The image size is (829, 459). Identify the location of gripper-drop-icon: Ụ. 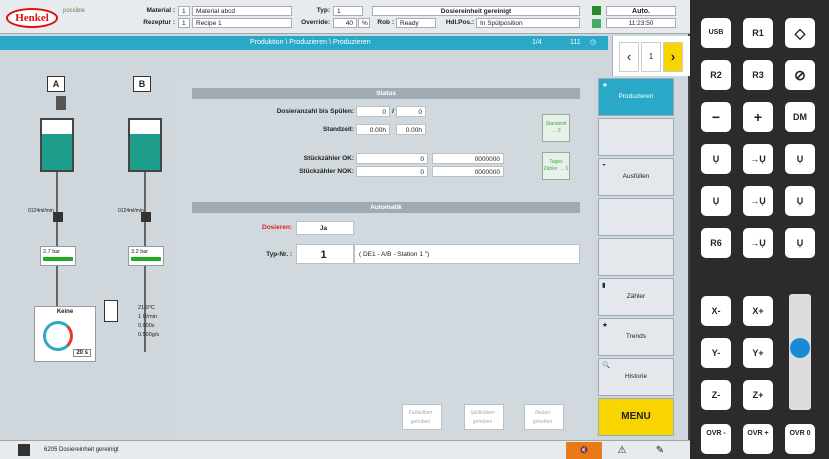
(716, 159).